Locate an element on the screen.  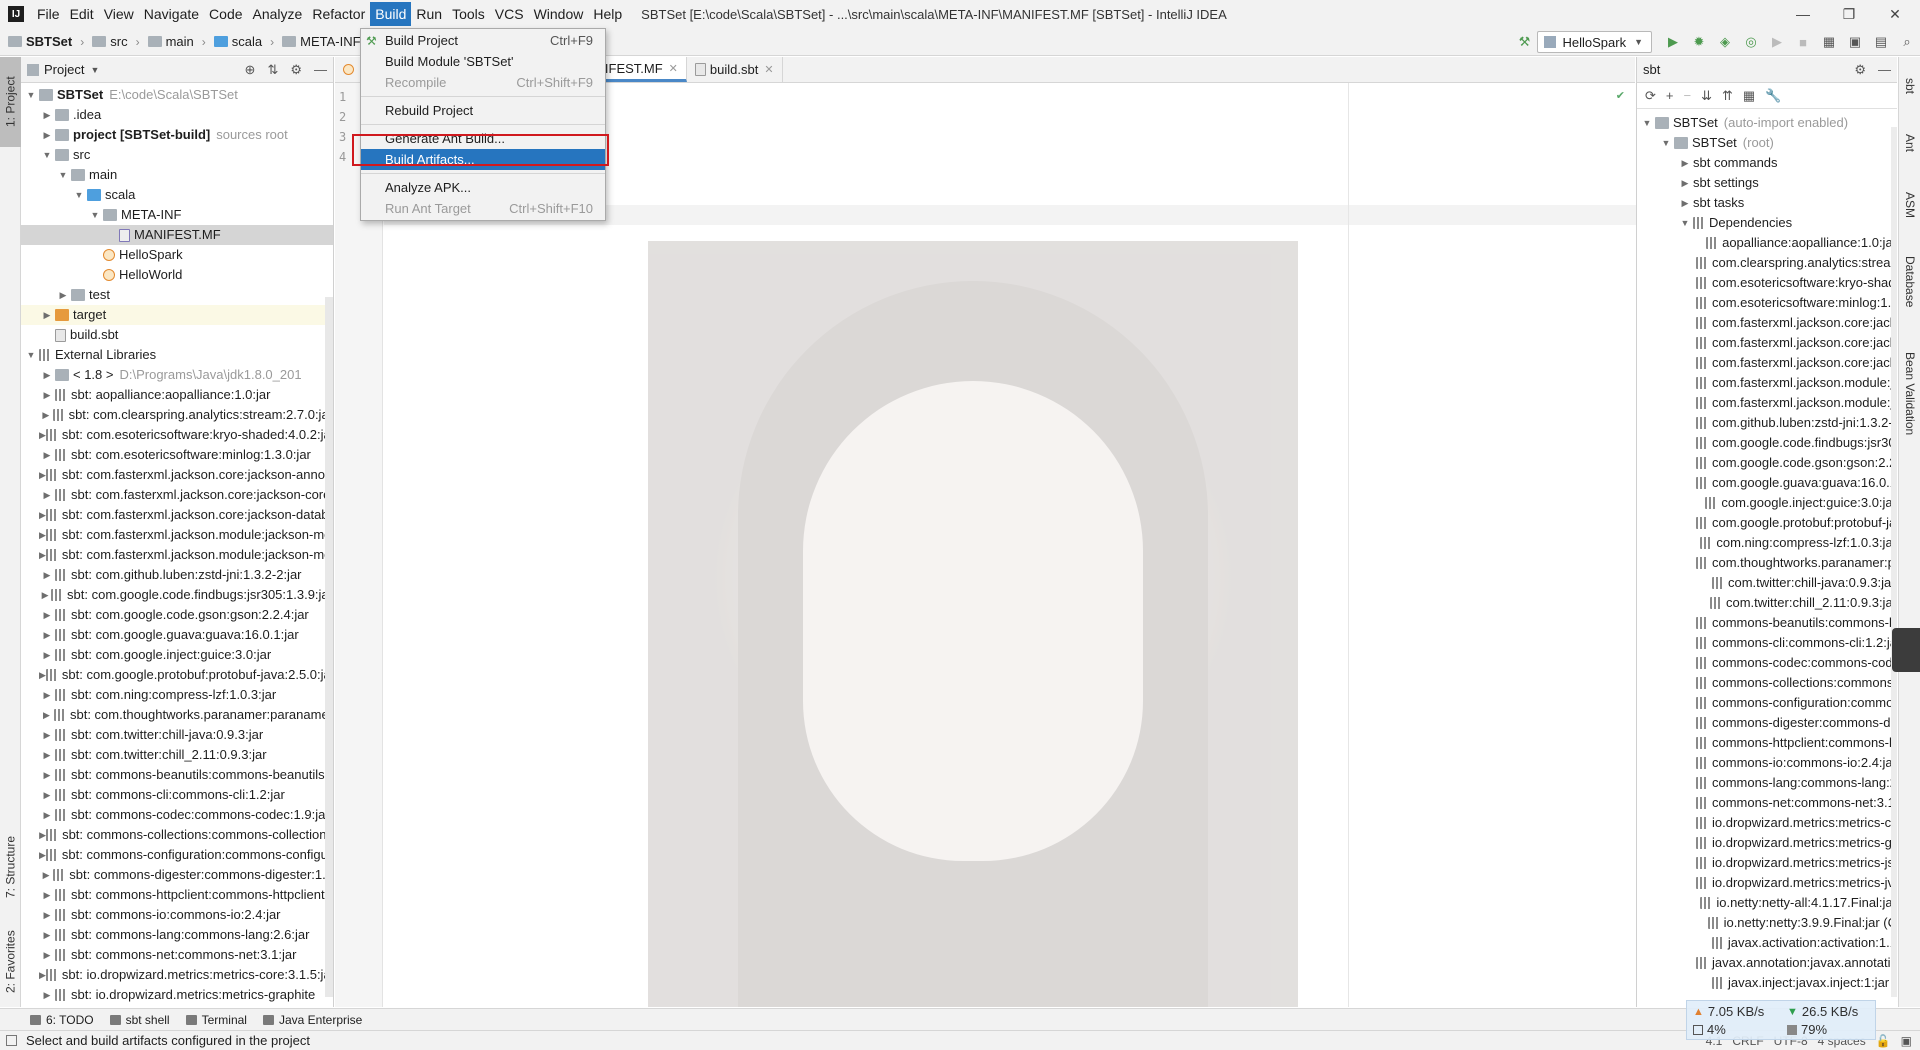
breadcrumb-item: META-INF› is located at coordinates (323, 41).